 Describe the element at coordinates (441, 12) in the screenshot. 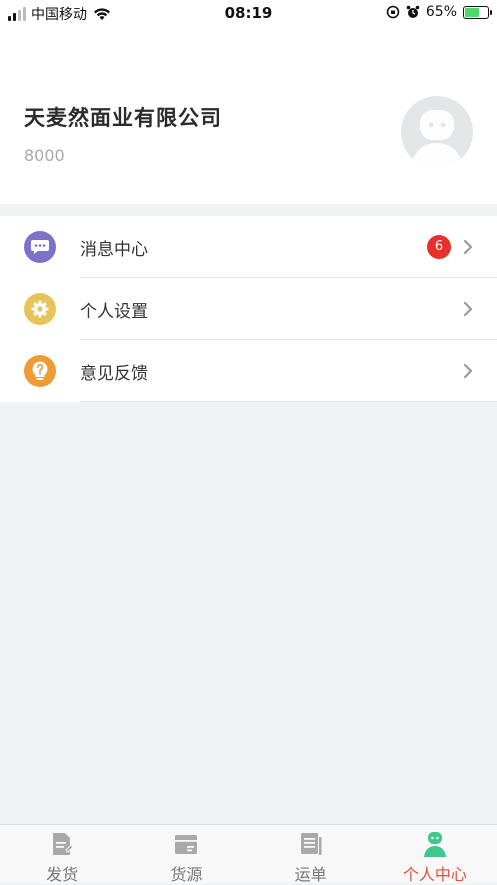

I see `battery-percent: 65%` at that location.